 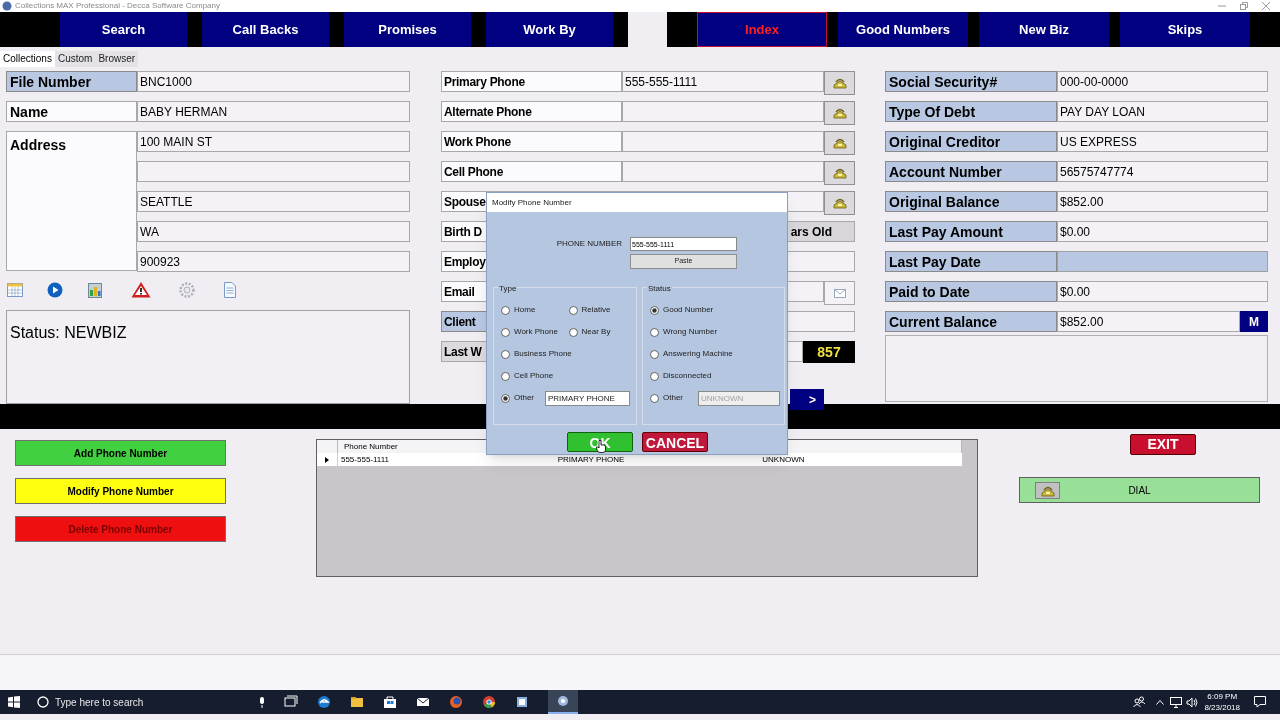 I want to click on tab: Browser, so click(x=117, y=59).